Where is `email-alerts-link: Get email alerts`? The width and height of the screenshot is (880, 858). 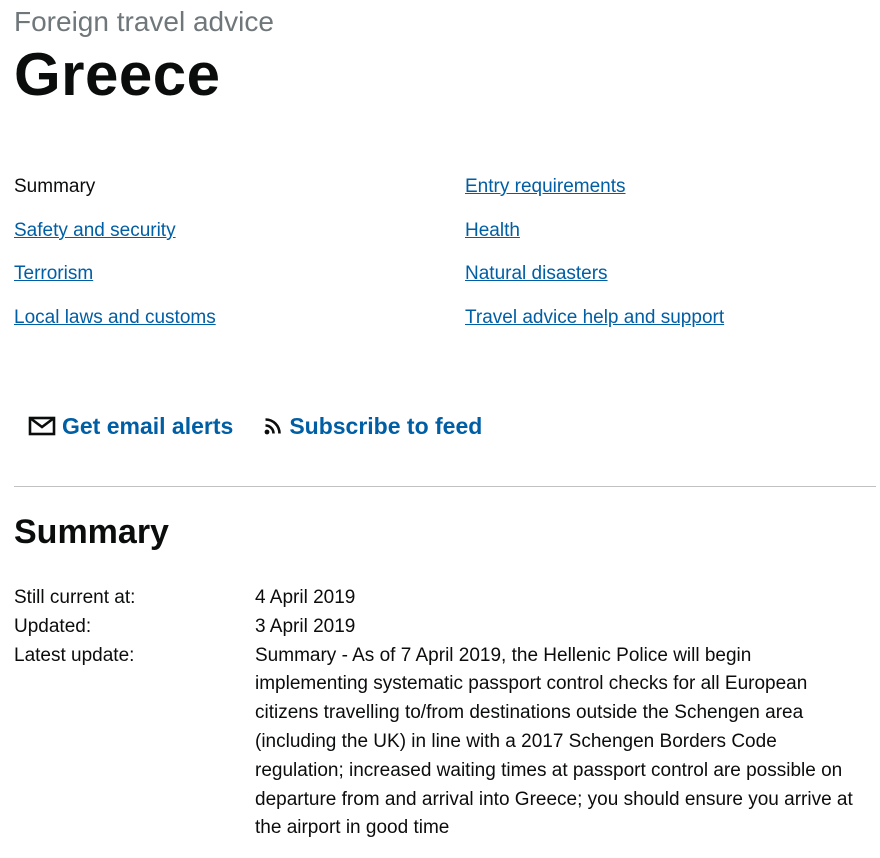 email-alerts-link: Get email alerts is located at coordinates (130, 426).